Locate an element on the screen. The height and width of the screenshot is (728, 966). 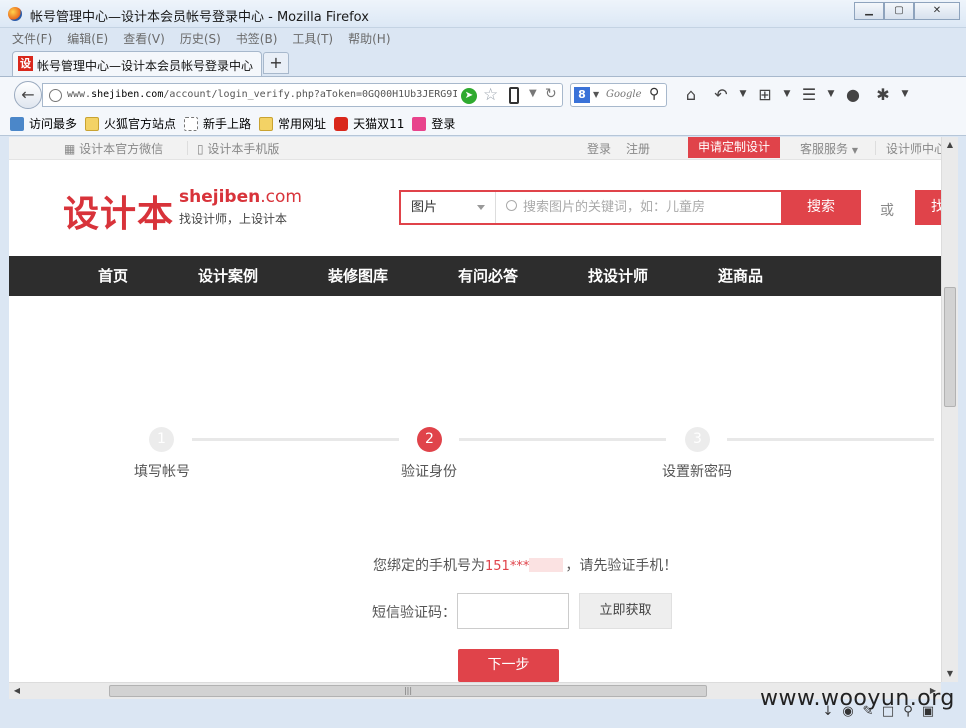
register-link: 注册 is located at coordinates (638, 148).